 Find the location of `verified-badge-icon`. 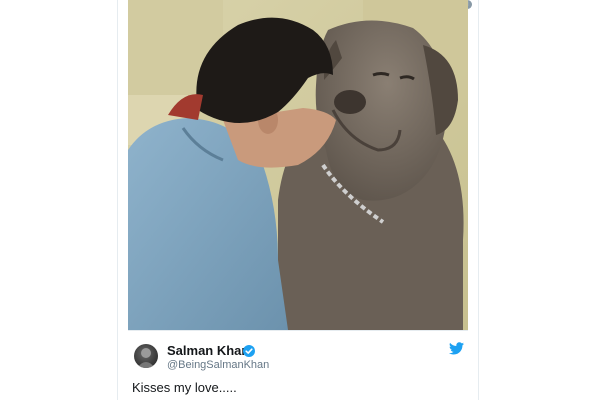

verified-badge-icon is located at coordinates (249, 350).